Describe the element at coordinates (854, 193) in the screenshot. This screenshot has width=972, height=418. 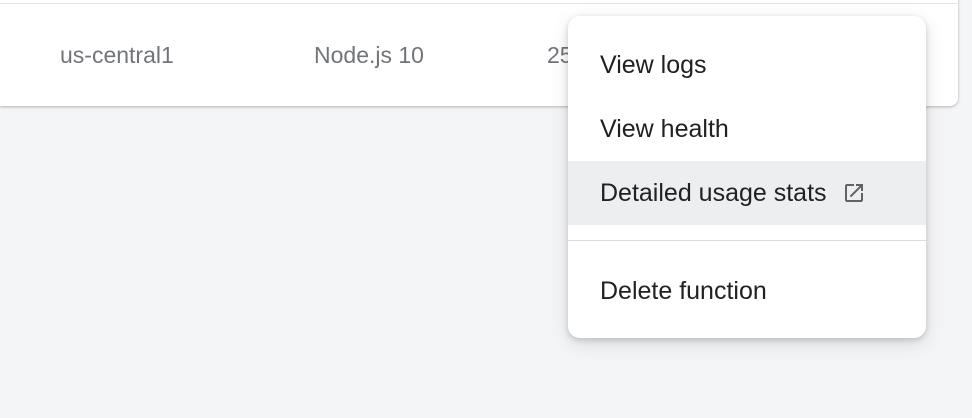
I see `open-in-new-icon` at that location.